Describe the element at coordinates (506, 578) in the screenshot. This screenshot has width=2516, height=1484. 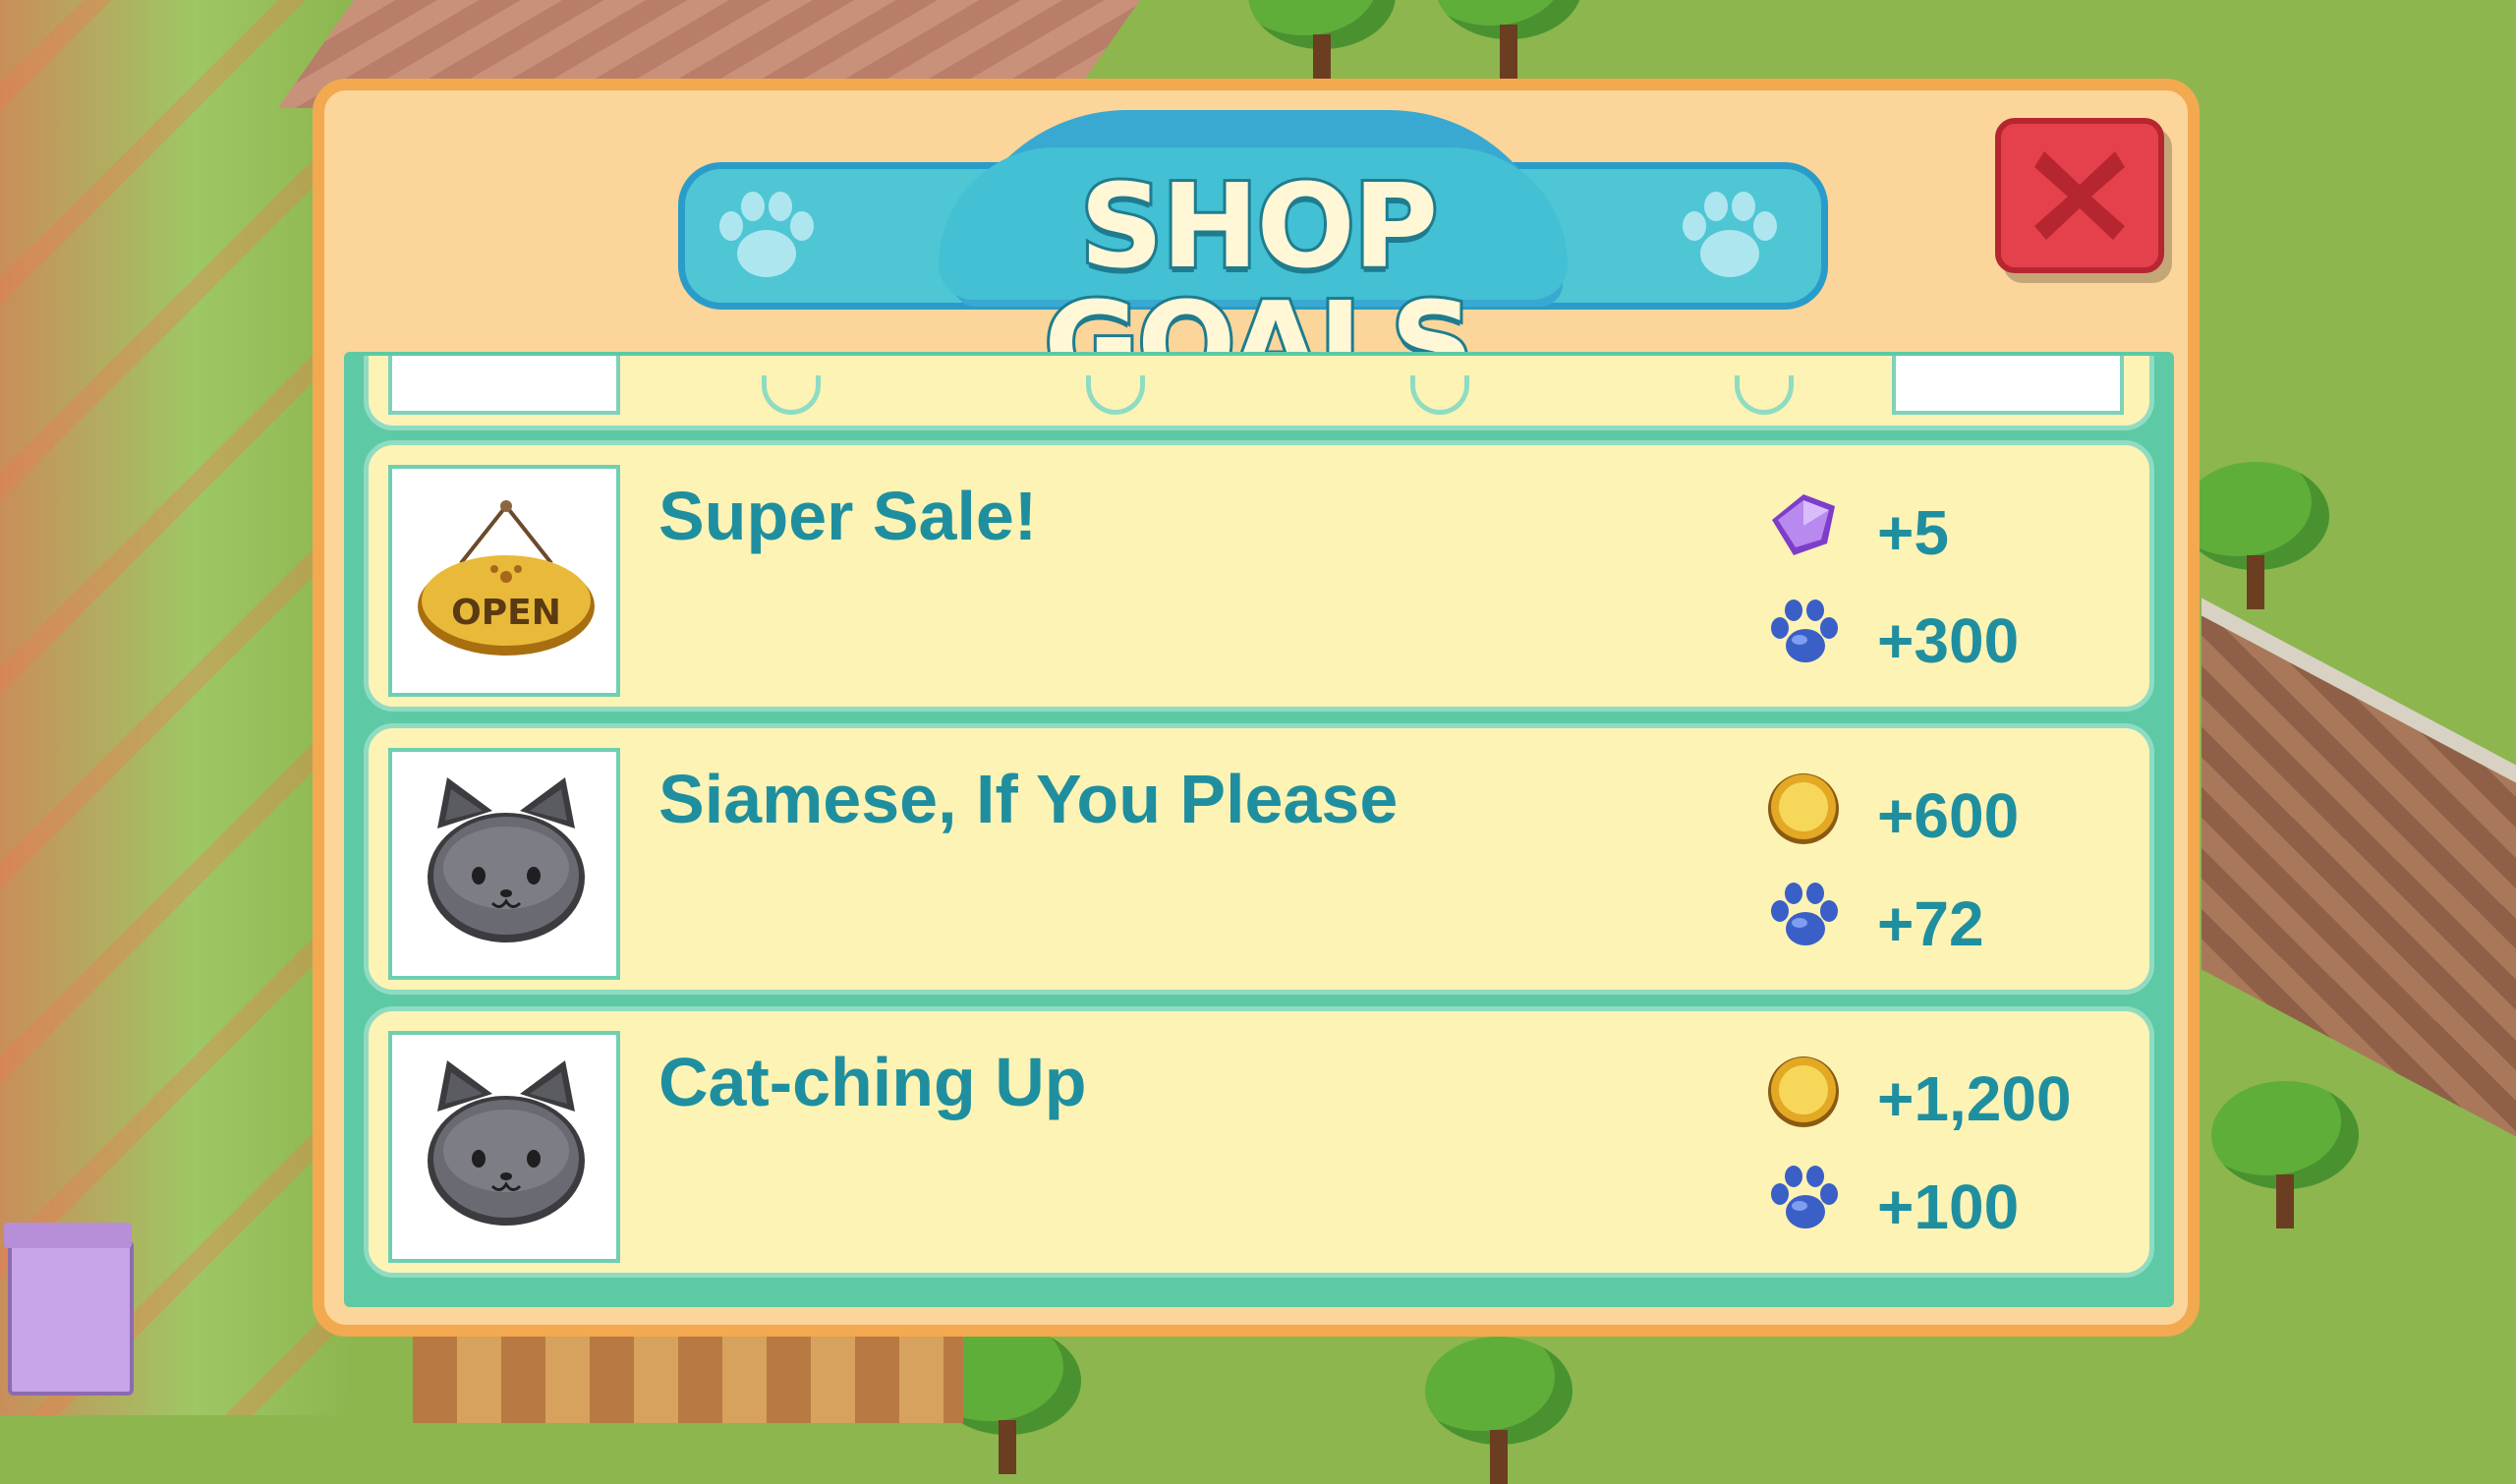
I see `open-sign-icon: OPEN` at that location.